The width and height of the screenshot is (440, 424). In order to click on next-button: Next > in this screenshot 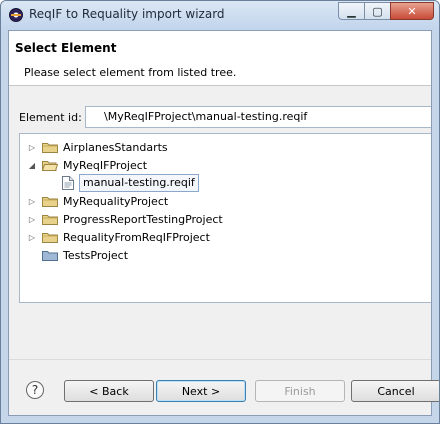, I will do `click(201, 391)`.